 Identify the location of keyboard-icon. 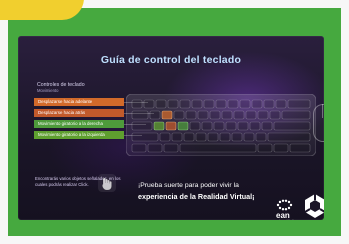
(221, 125).